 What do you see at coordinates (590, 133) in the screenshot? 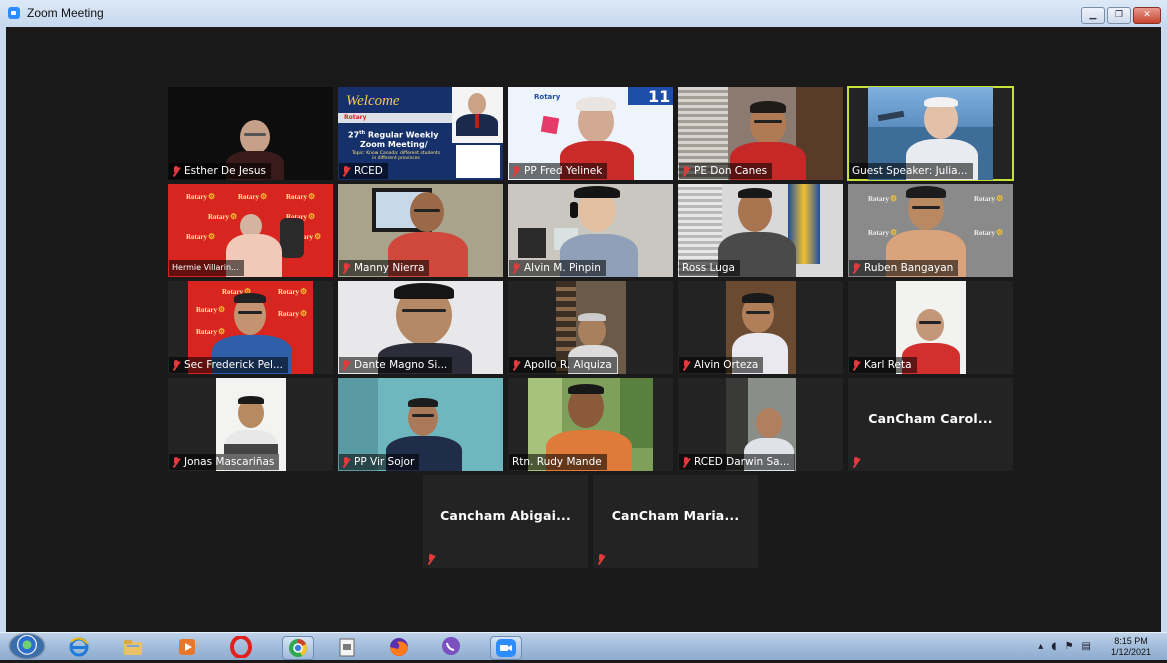
I see `participant-tile: Rotary 11 PP Fred Yelinek` at bounding box center [590, 133].